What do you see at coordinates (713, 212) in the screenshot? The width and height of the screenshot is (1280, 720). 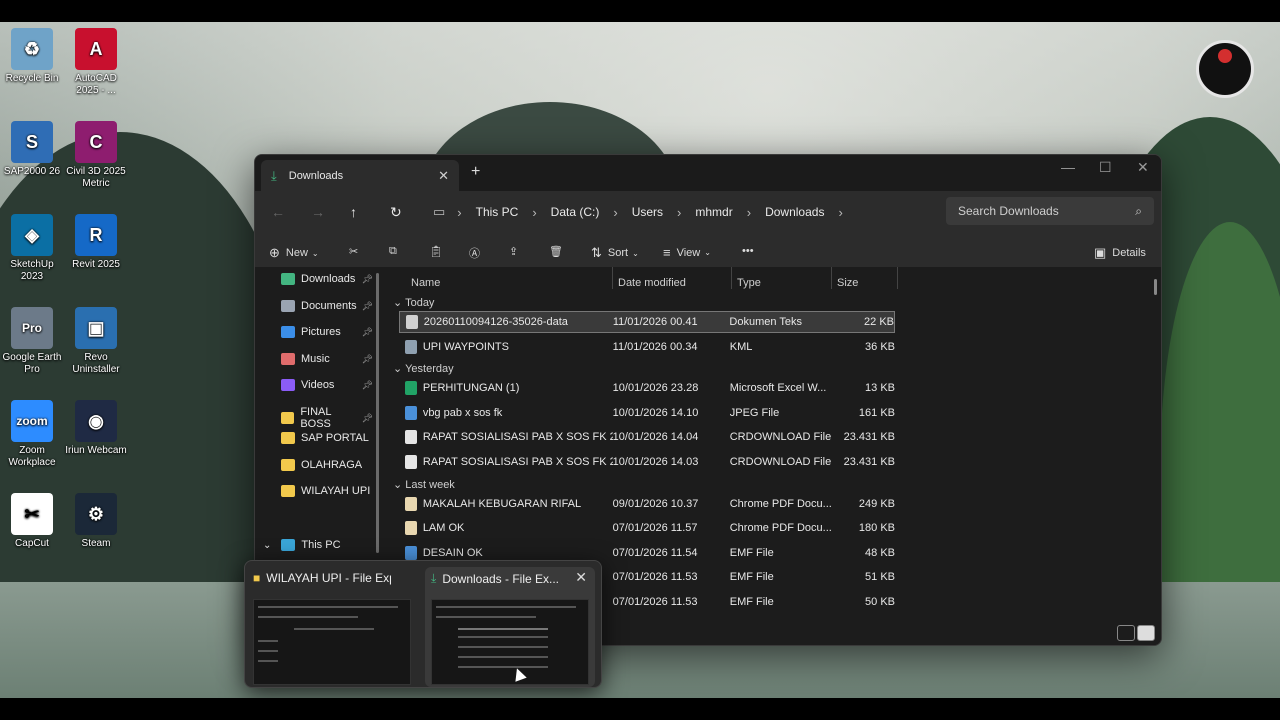 I see `breadcrumb-mhmdr: mhmdr` at bounding box center [713, 212].